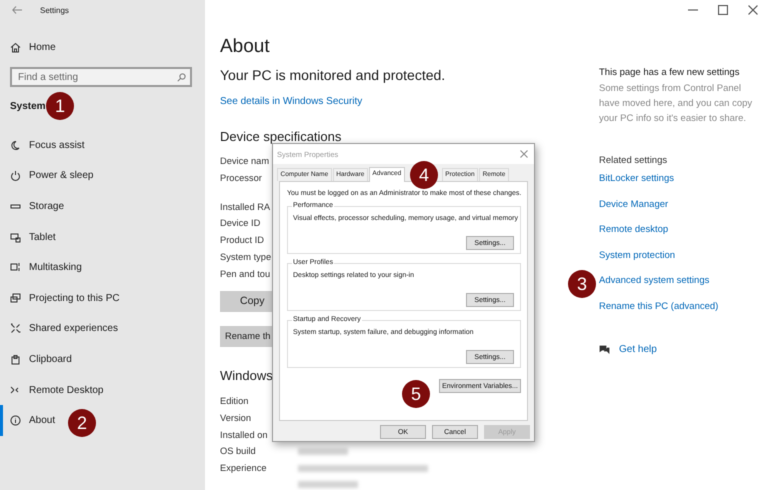  Describe the element at coordinates (234, 401) in the screenshot. I see `spec-label: Edition` at that location.